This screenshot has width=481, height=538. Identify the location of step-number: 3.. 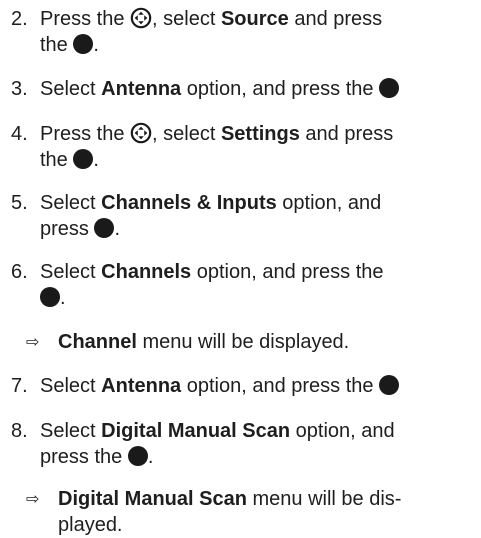
(19, 89).